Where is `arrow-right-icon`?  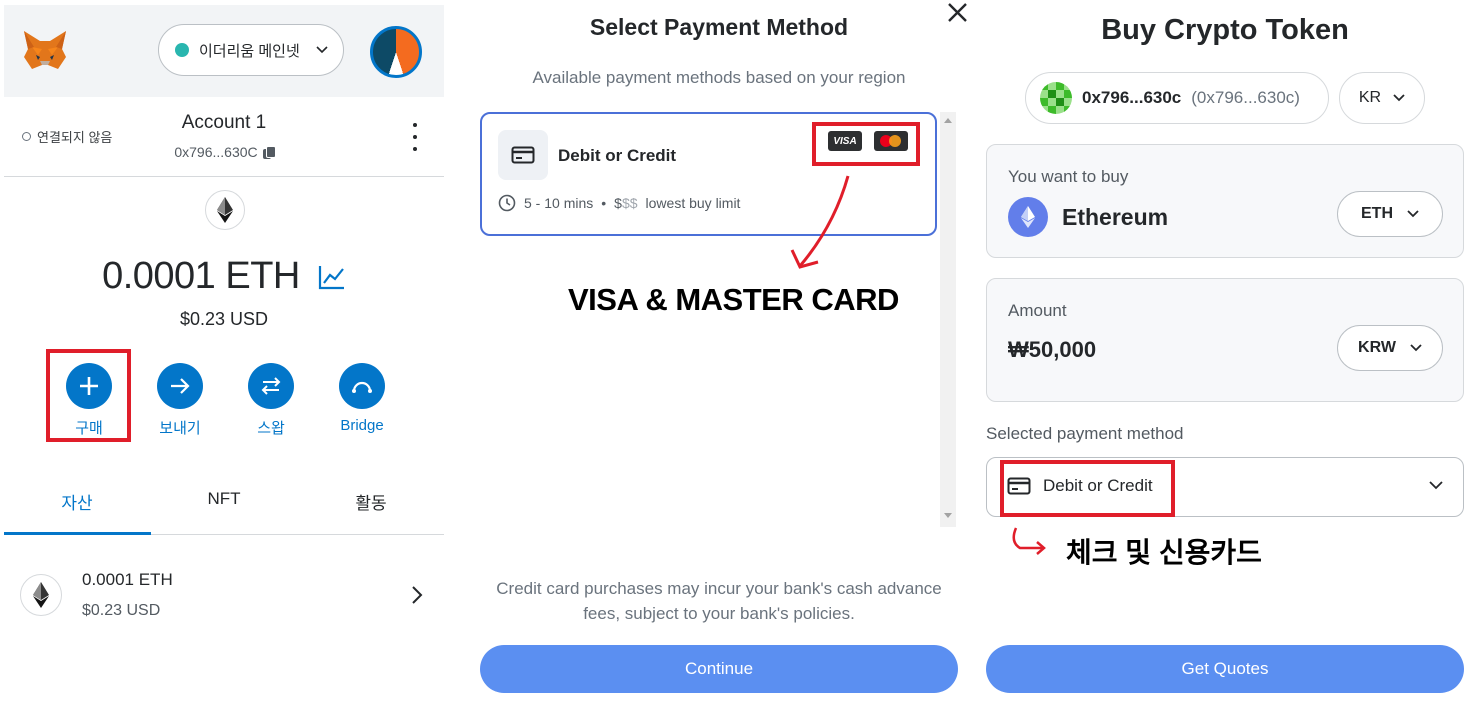 arrow-right-icon is located at coordinates (180, 386).